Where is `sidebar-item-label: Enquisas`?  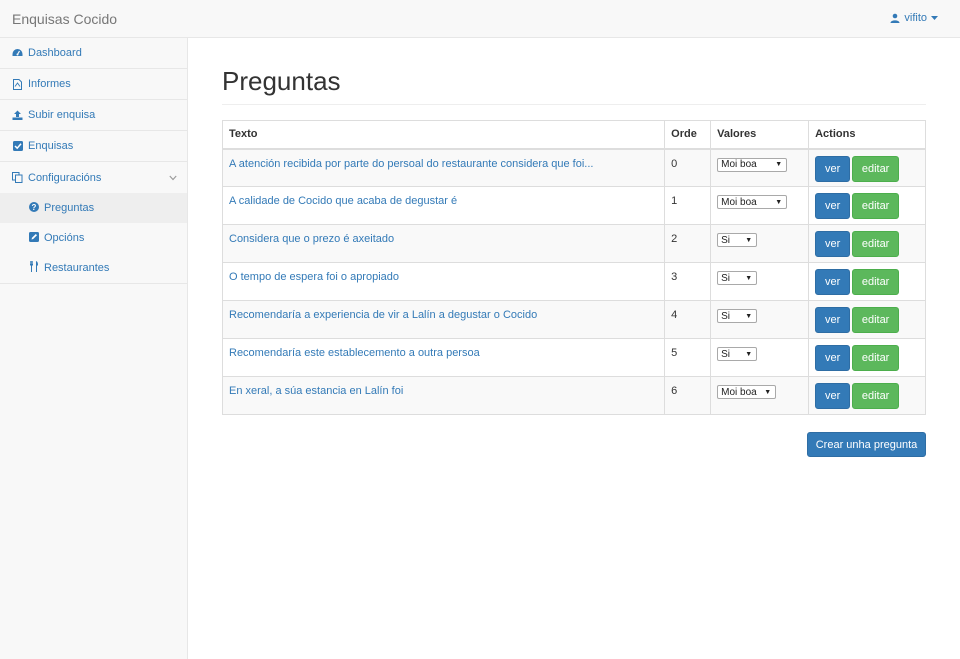
sidebar-item-label: Enquisas is located at coordinates (51, 146).